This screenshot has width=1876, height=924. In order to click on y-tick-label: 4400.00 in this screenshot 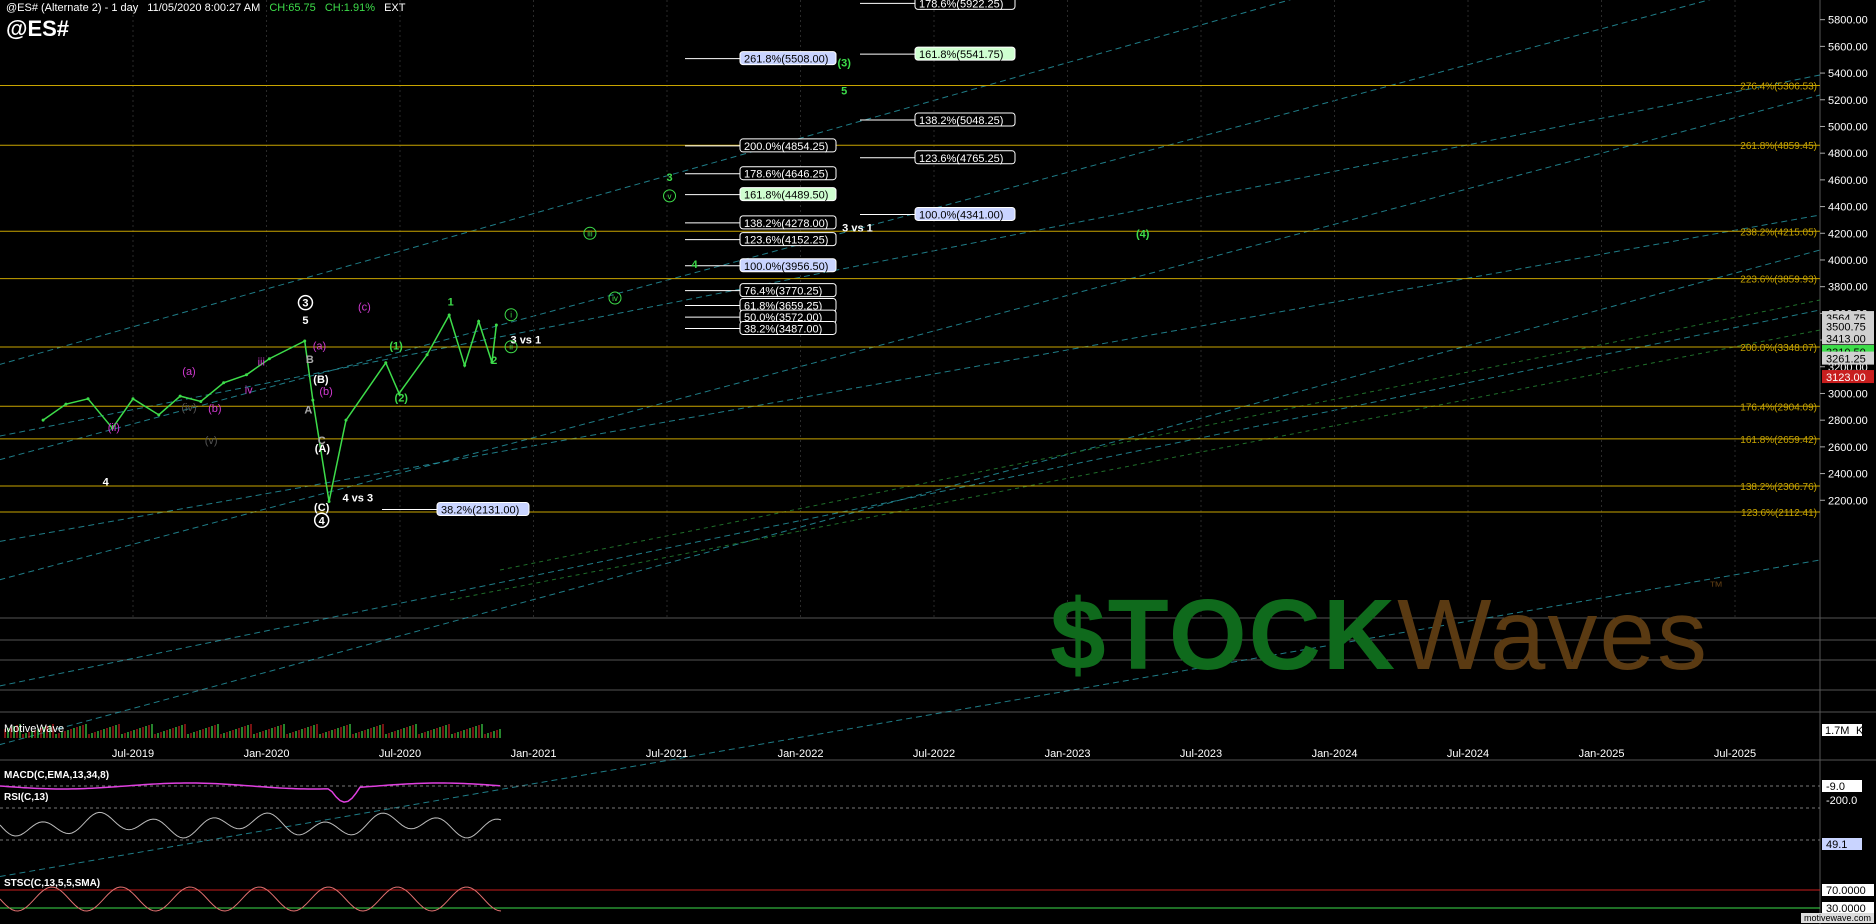, I will do `click(1848, 208)`.